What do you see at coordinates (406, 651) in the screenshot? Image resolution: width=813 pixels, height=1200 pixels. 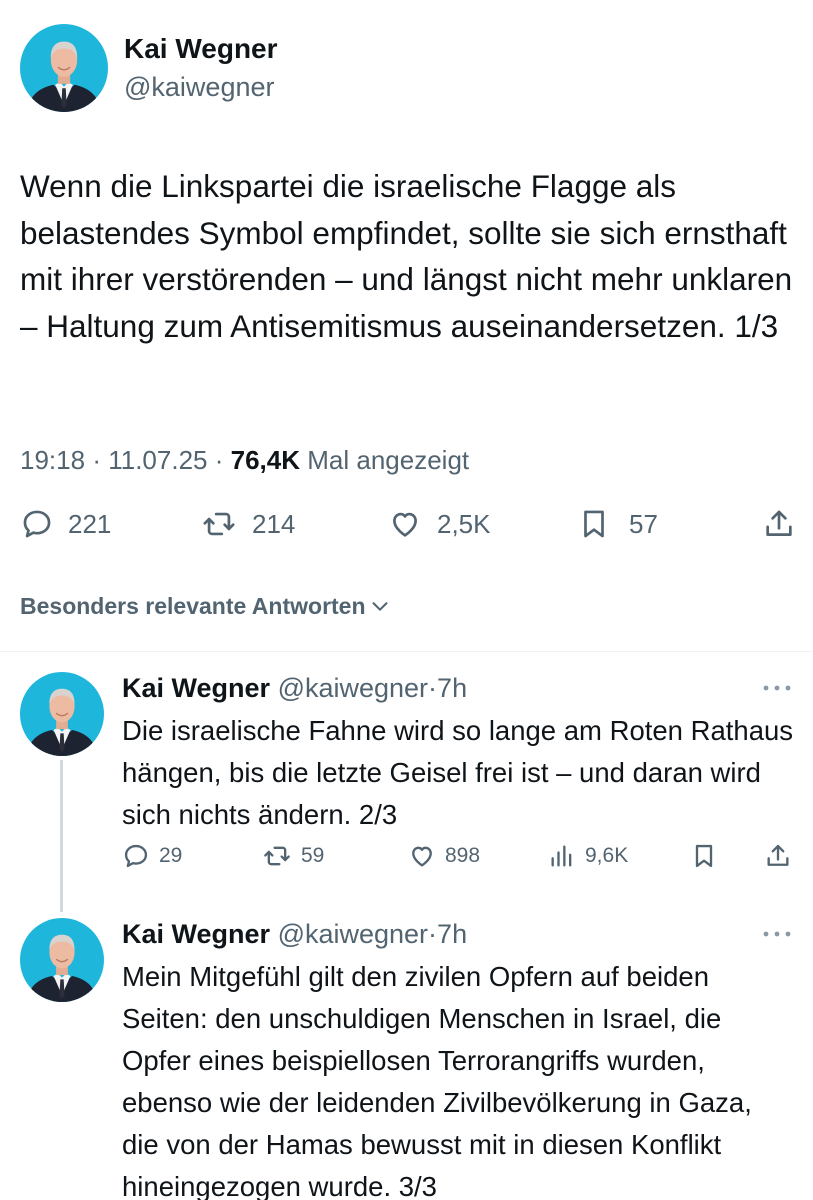 I see `divider` at bounding box center [406, 651].